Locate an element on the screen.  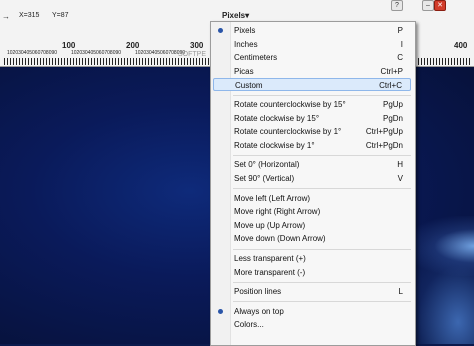
ruler-label-400: 400 is located at coordinates (461, 45).